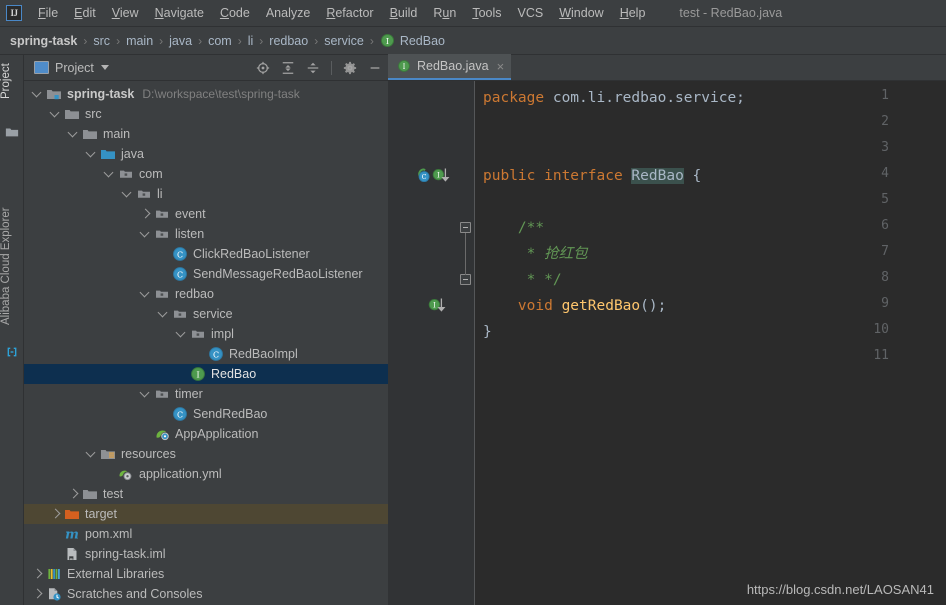 The height and width of the screenshot is (605, 946). What do you see at coordinates (206, 94) in the screenshot?
I see `tree-row: spring-task D:\workspace\test\spring-task` at bounding box center [206, 94].